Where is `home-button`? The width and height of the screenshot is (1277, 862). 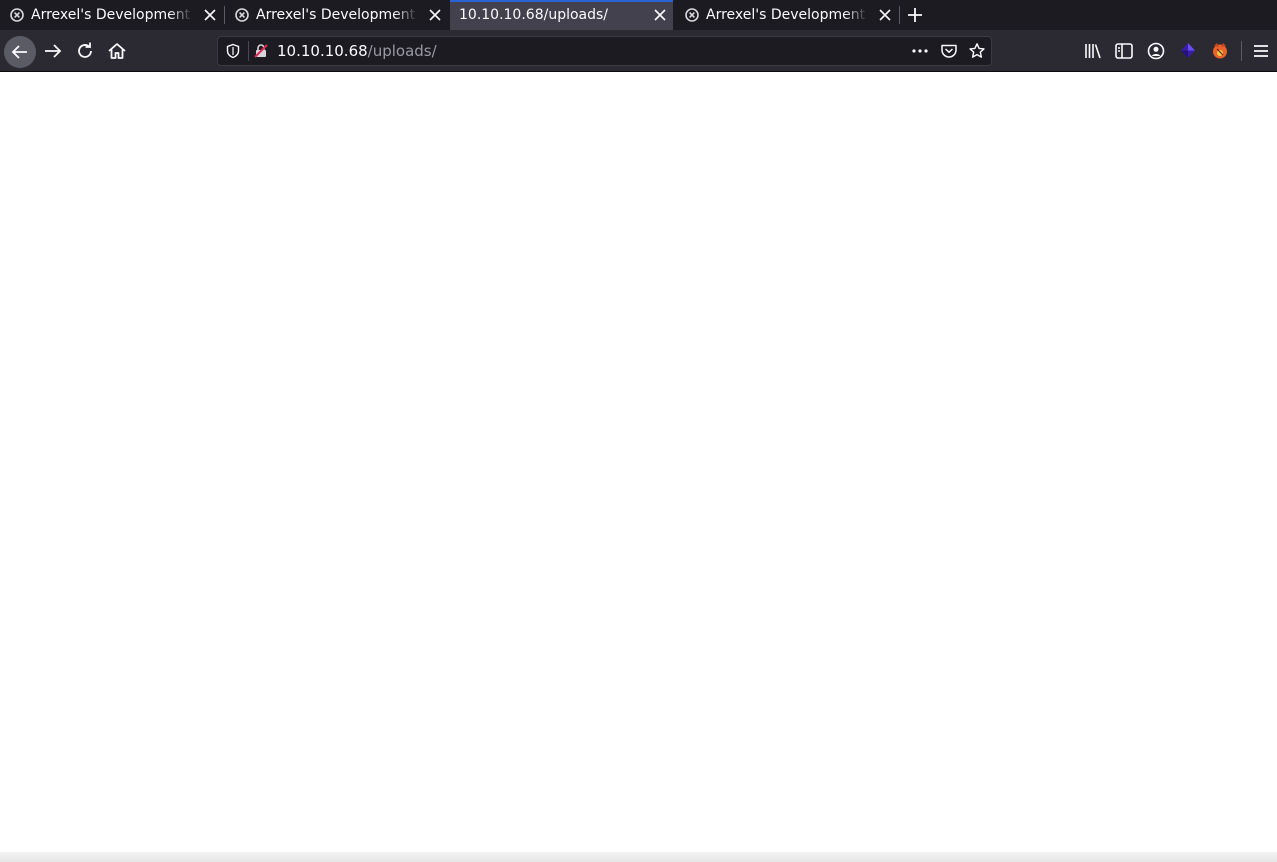
home-button is located at coordinates (117, 51).